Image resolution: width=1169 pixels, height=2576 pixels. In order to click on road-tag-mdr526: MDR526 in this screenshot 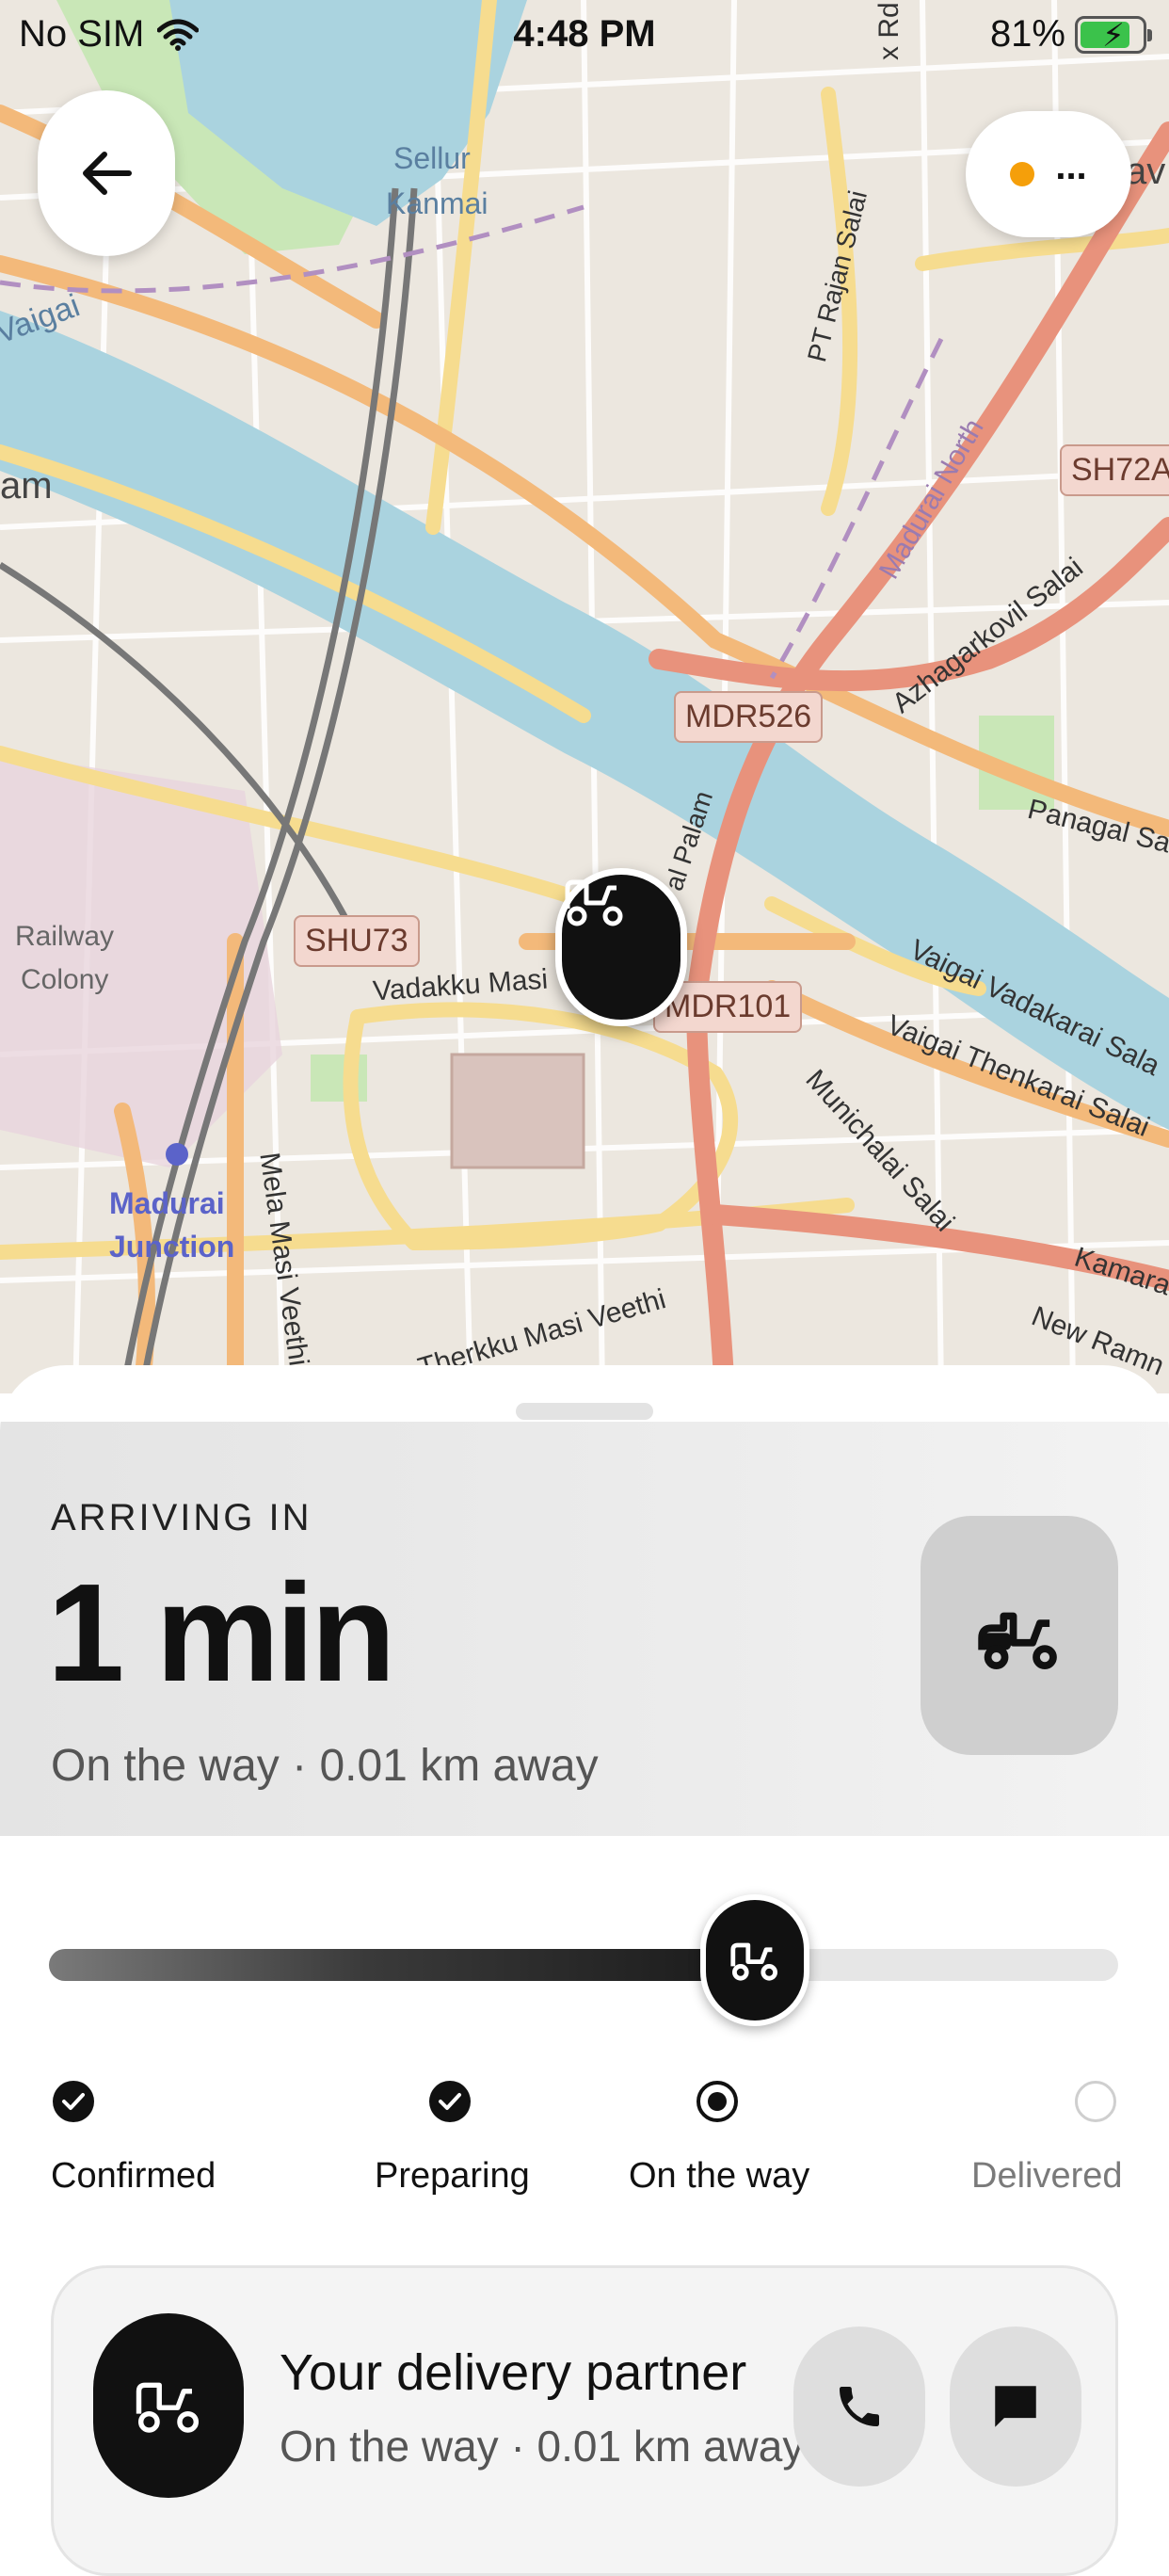, I will do `click(749, 717)`.